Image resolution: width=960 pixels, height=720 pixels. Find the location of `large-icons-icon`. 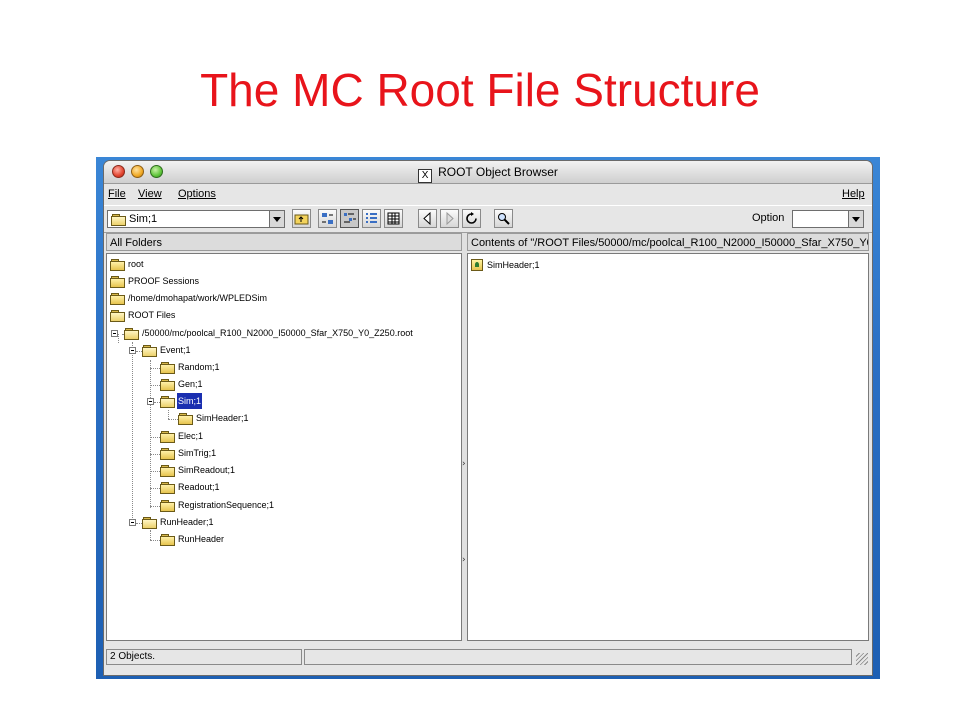

large-icons-icon is located at coordinates (327, 218).